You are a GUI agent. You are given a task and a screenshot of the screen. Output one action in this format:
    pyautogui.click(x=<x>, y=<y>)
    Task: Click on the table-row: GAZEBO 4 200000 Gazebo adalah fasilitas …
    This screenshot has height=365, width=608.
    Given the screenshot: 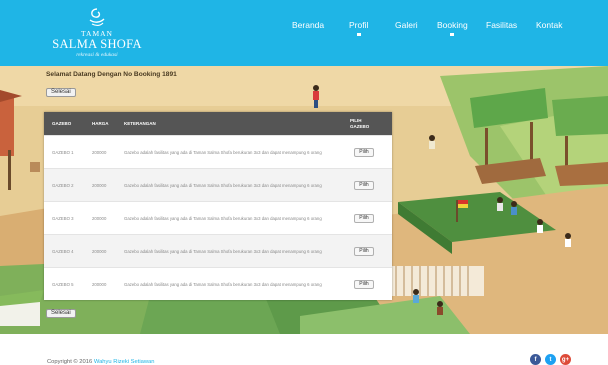 What is the action you would take?
    pyautogui.click(x=218, y=250)
    